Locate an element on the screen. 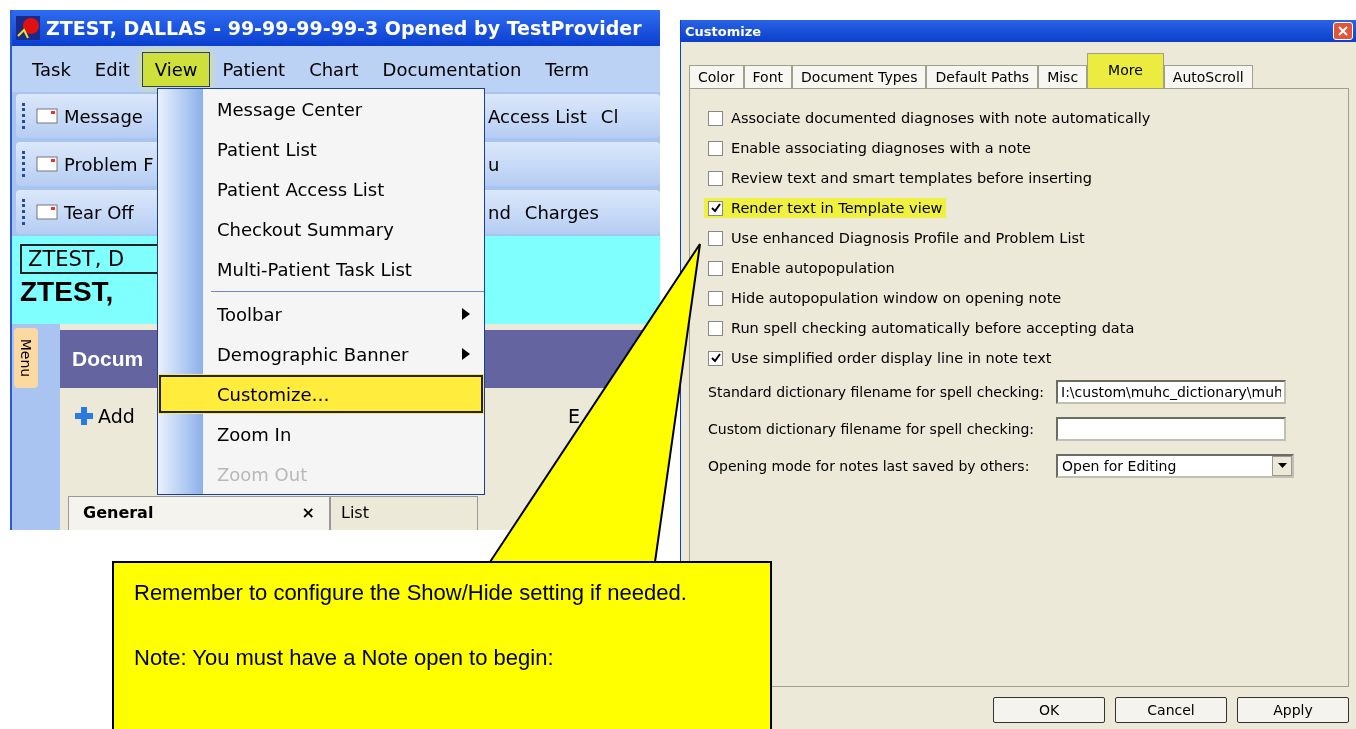 This screenshot has height=729, width=1356. panel-title: Docum is located at coordinates (108, 359).